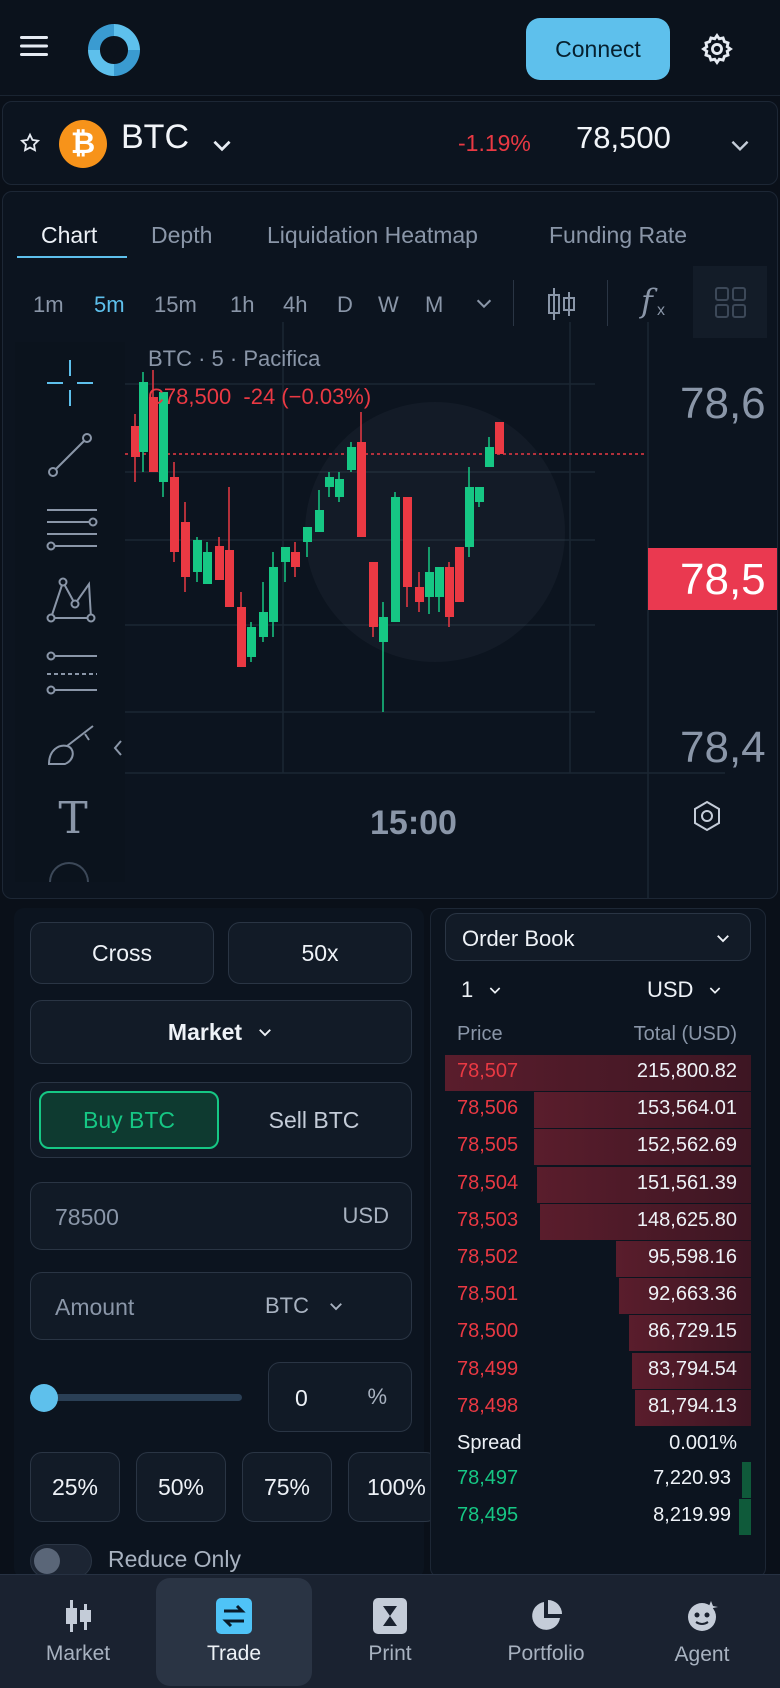  What do you see at coordinates (122, 953) in the screenshot?
I see `margin-mode-button: Cross` at bounding box center [122, 953].